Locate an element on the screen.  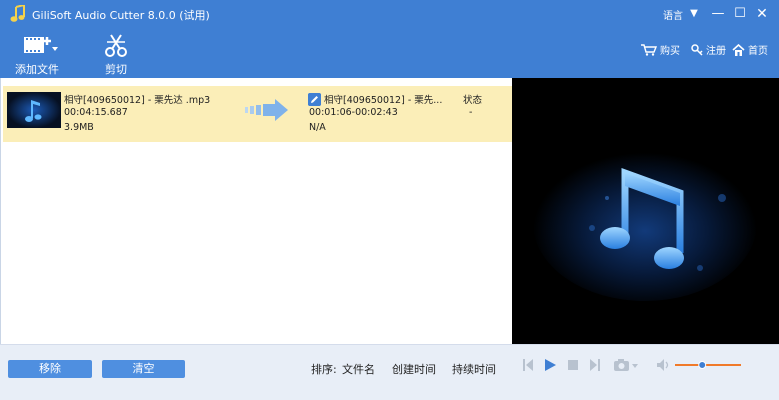
app-logo-icon is located at coordinates (17, 13).